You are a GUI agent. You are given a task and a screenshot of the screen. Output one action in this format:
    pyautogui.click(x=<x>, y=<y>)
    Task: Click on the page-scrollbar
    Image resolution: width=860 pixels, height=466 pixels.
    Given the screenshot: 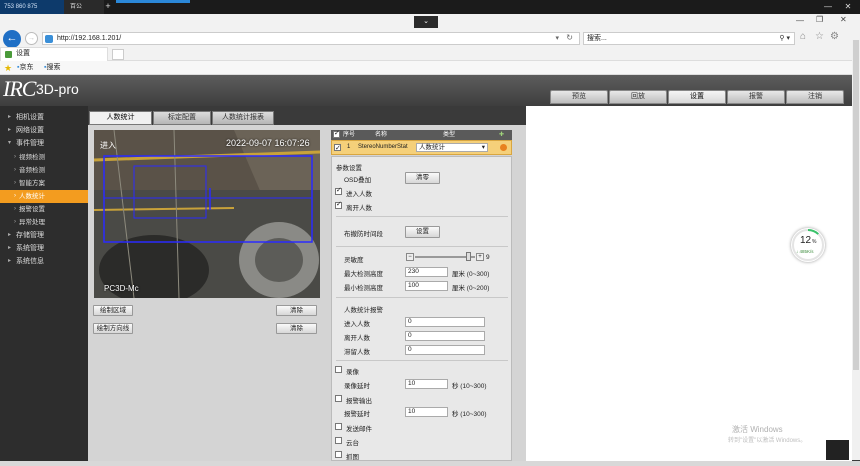 What is the action you would take?
    pyautogui.click(x=856, y=250)
    